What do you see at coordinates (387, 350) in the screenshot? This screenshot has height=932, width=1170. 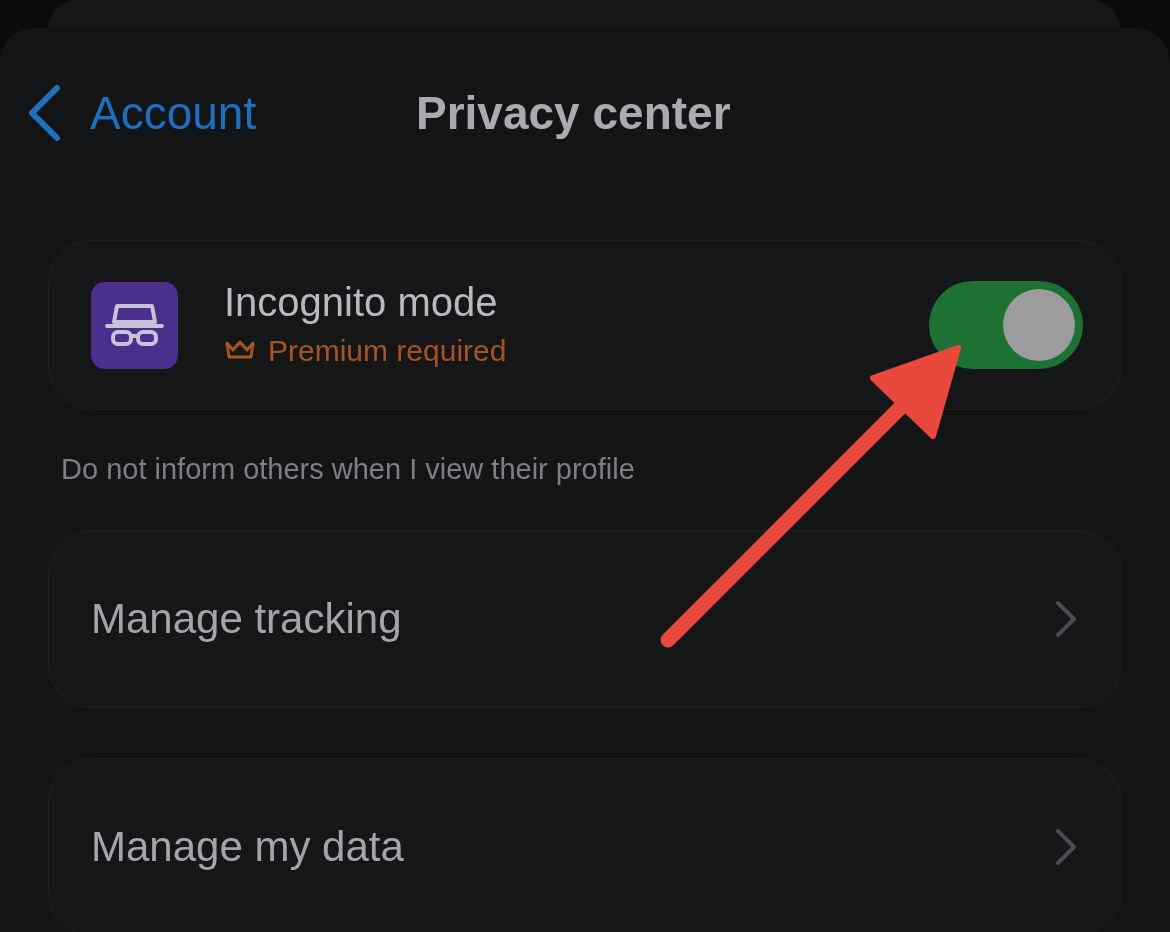 I see `premium-required-label: Premium required` at bounding box center [387, 350].